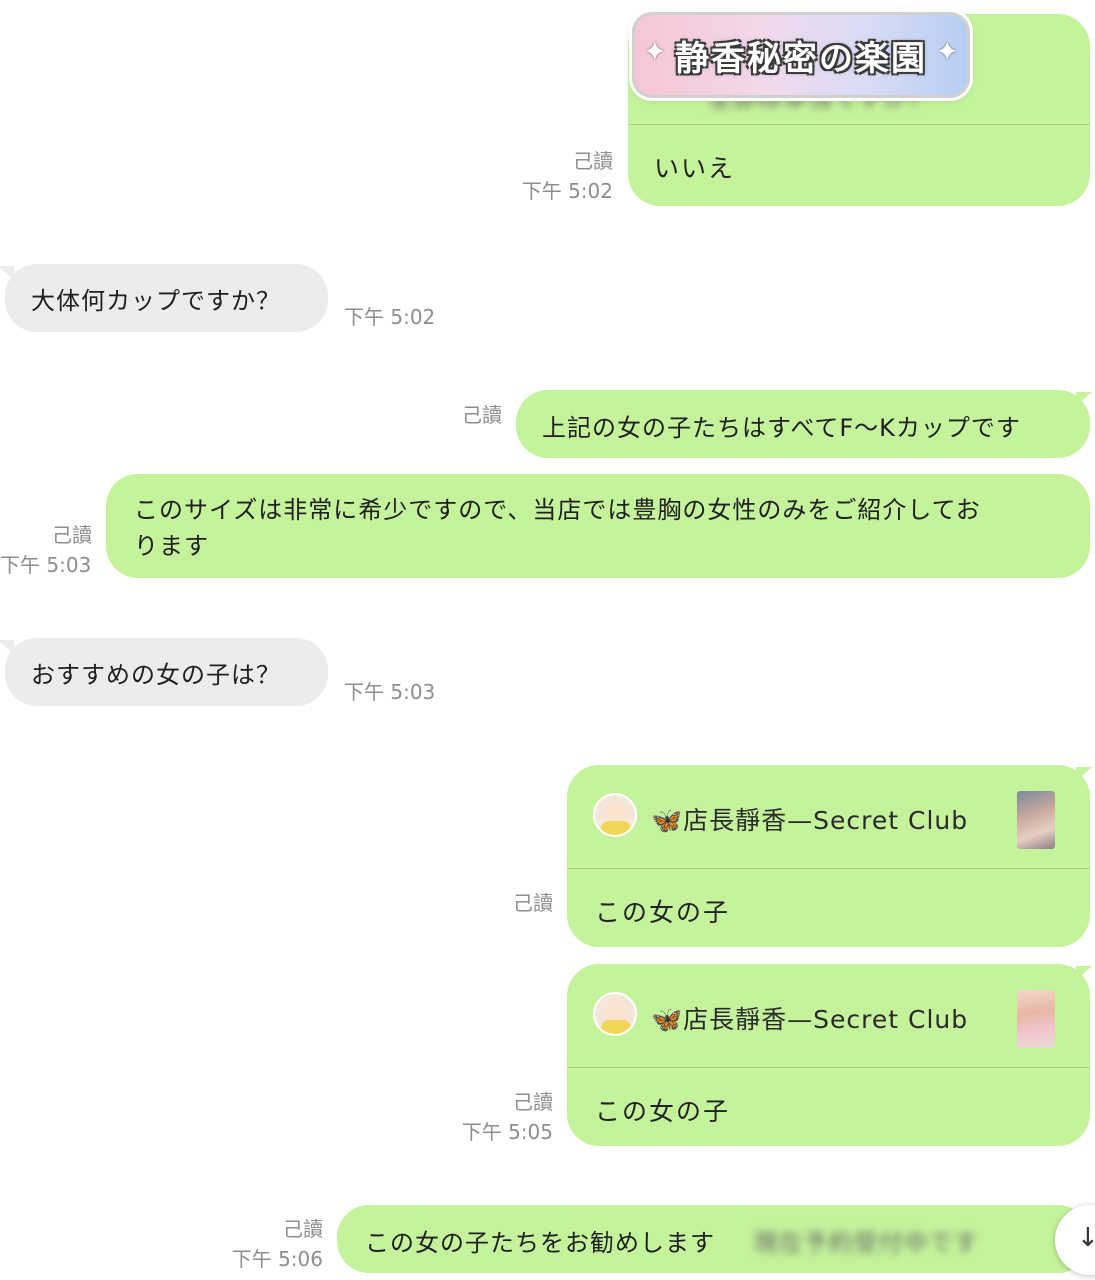  I want to click on shop-logo-banner: ✦ 静香秘密の楽園 ✦, so click(801, 55).